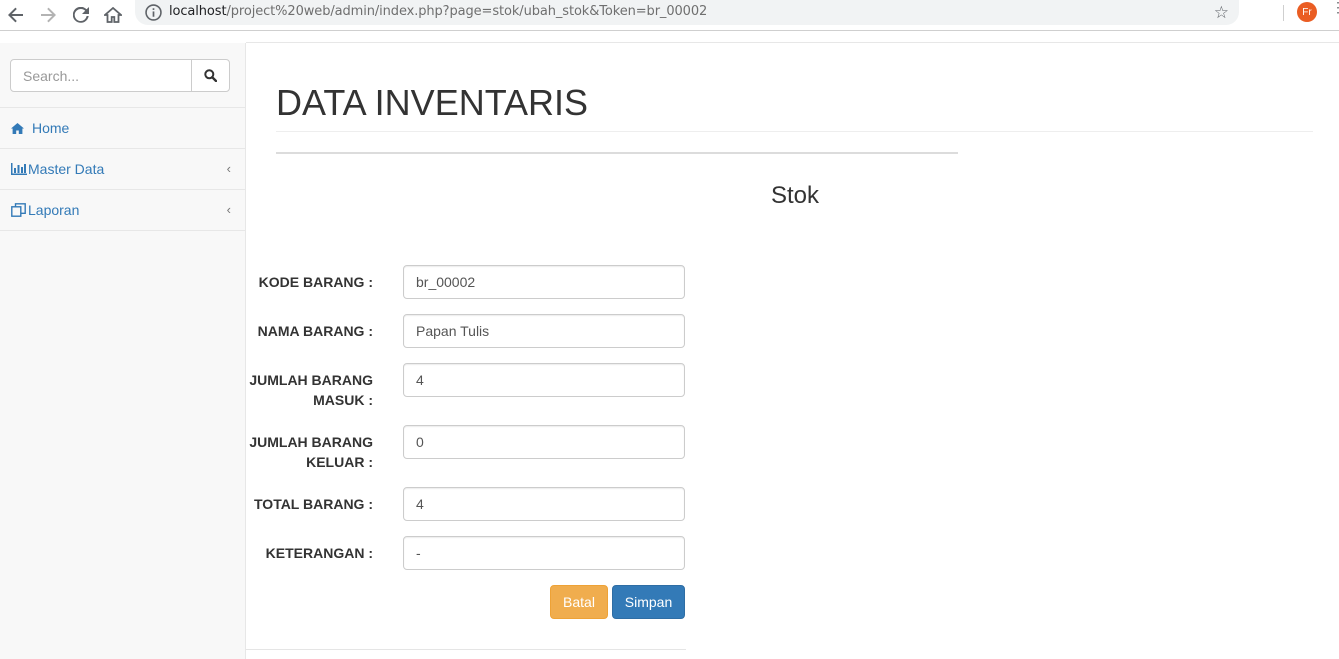 The width and height of the screenshot is (1339, 659). Describe the element at coordinates (794, 131) in the screenshot. I see `title-divider` at that location.